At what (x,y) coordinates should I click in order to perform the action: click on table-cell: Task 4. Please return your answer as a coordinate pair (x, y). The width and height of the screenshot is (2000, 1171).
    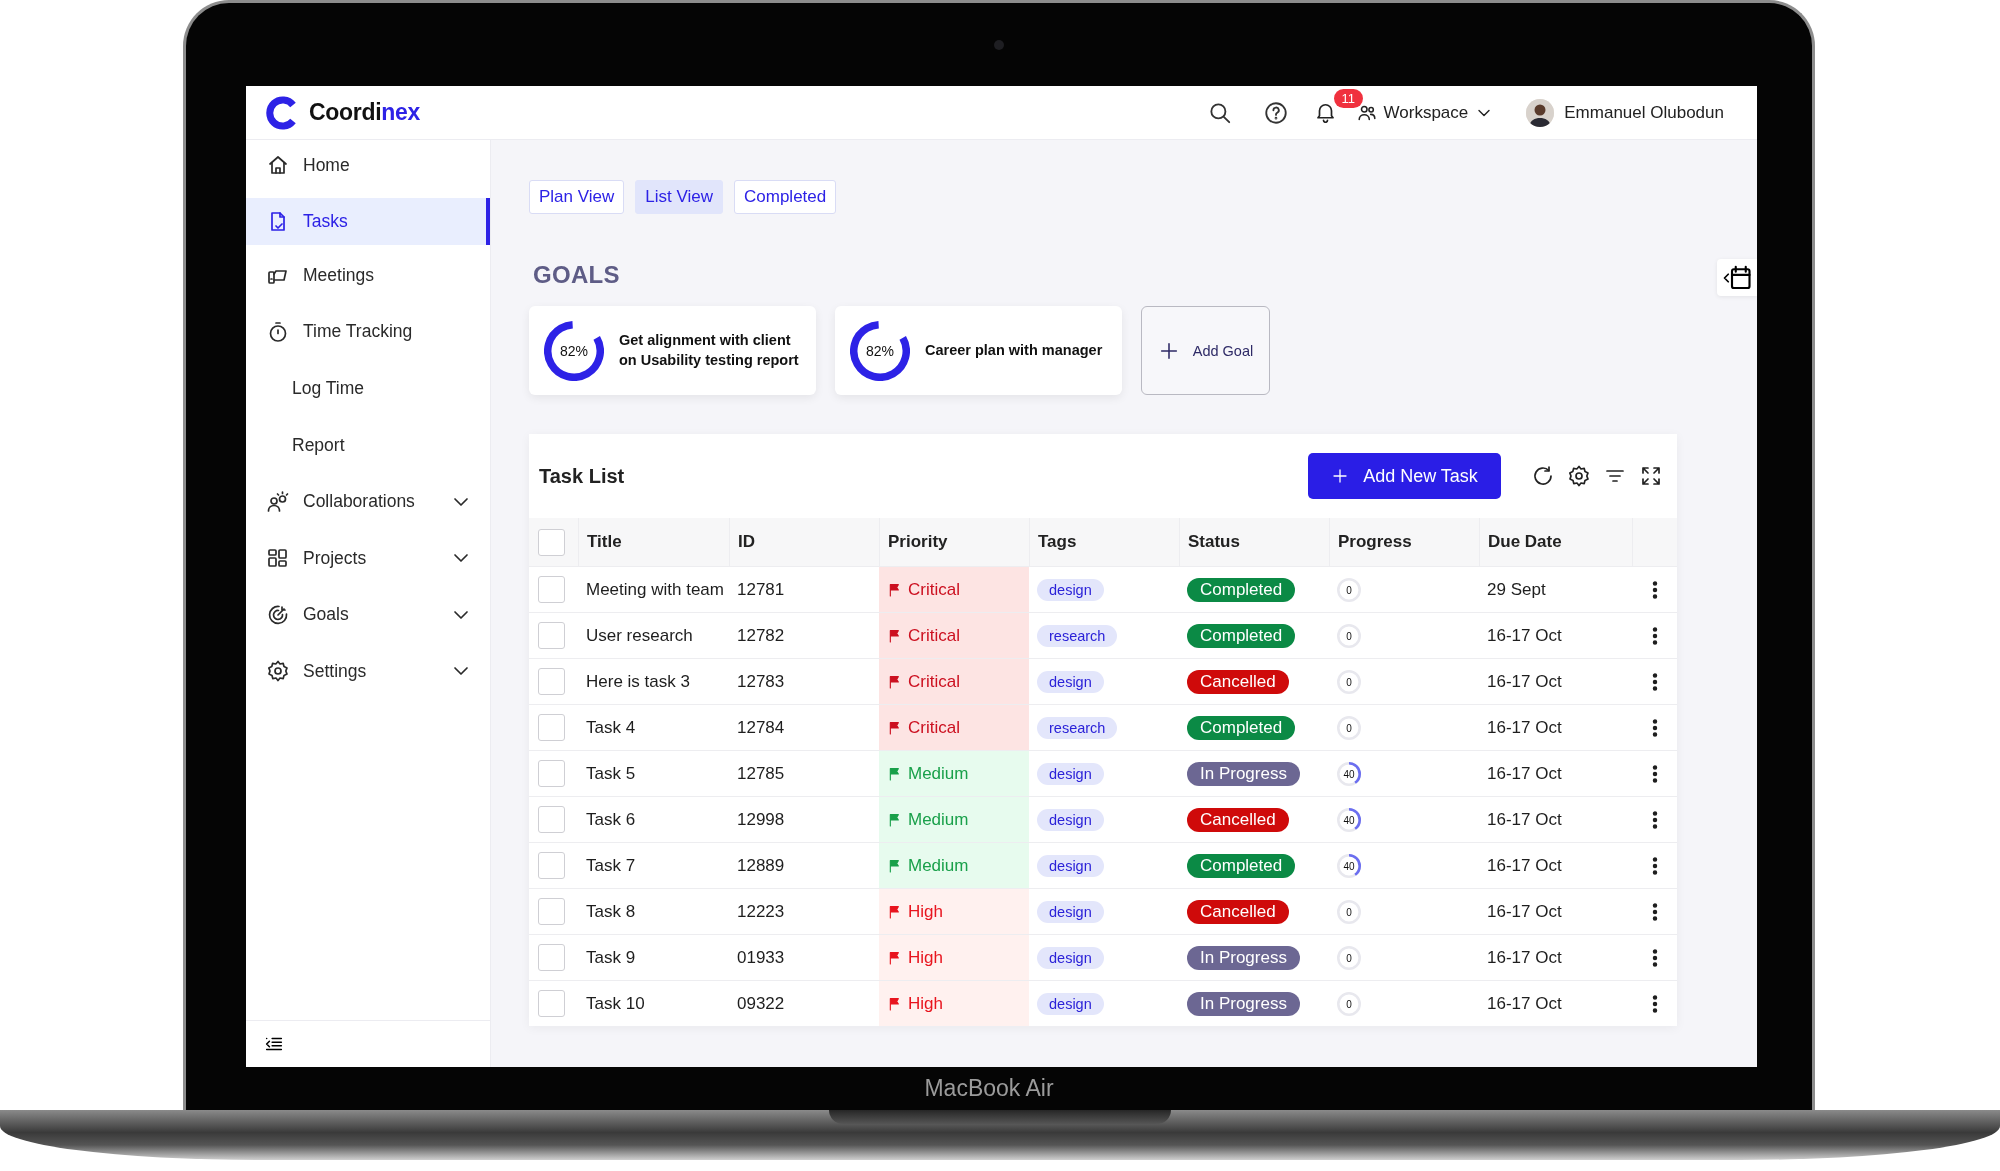
    Looking at the image, I should click on (611, 727).